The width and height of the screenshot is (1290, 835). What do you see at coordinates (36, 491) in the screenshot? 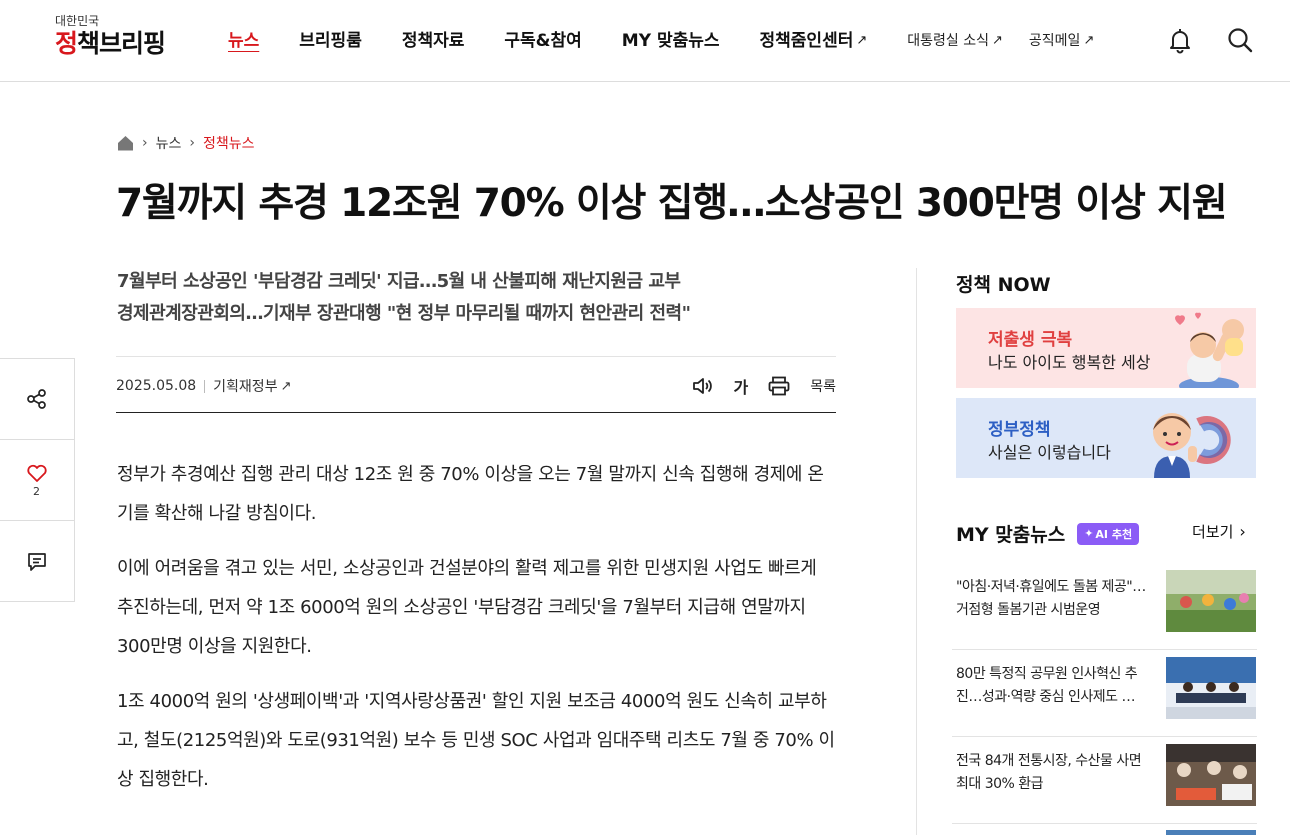
I see `like-count: 2` at bounding box center [36, 491].